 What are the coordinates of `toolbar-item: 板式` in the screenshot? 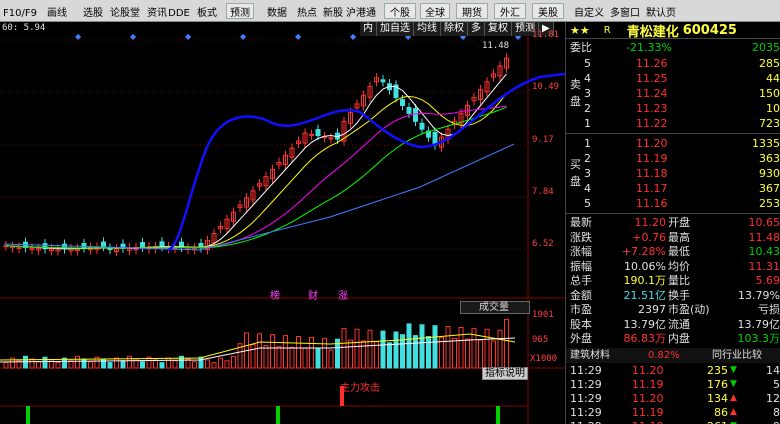 It's located at (207, 10).